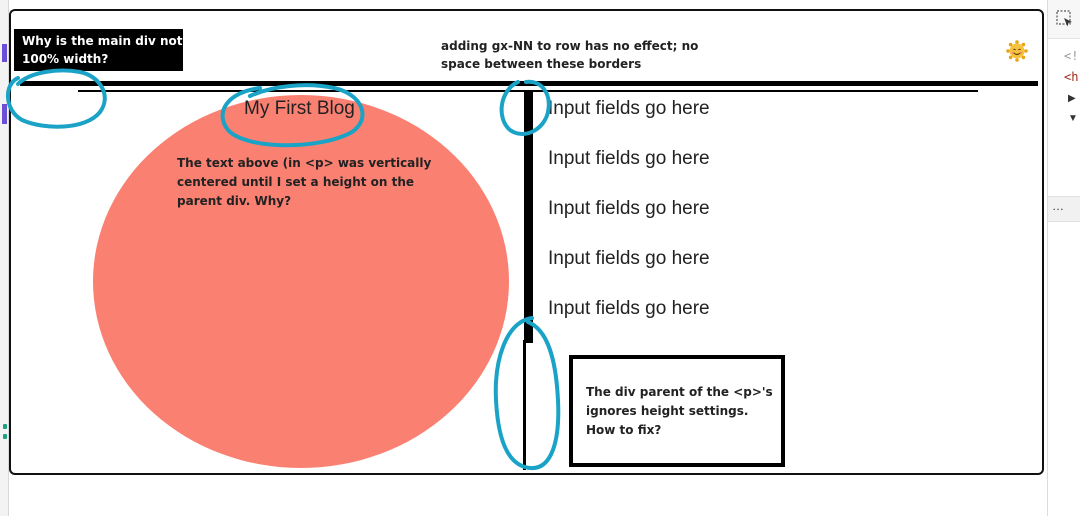  What do you see at coordinates (1017, 51) in the screenshot?
I see `smiling-face-icon` at bounding box center [1017, 51].